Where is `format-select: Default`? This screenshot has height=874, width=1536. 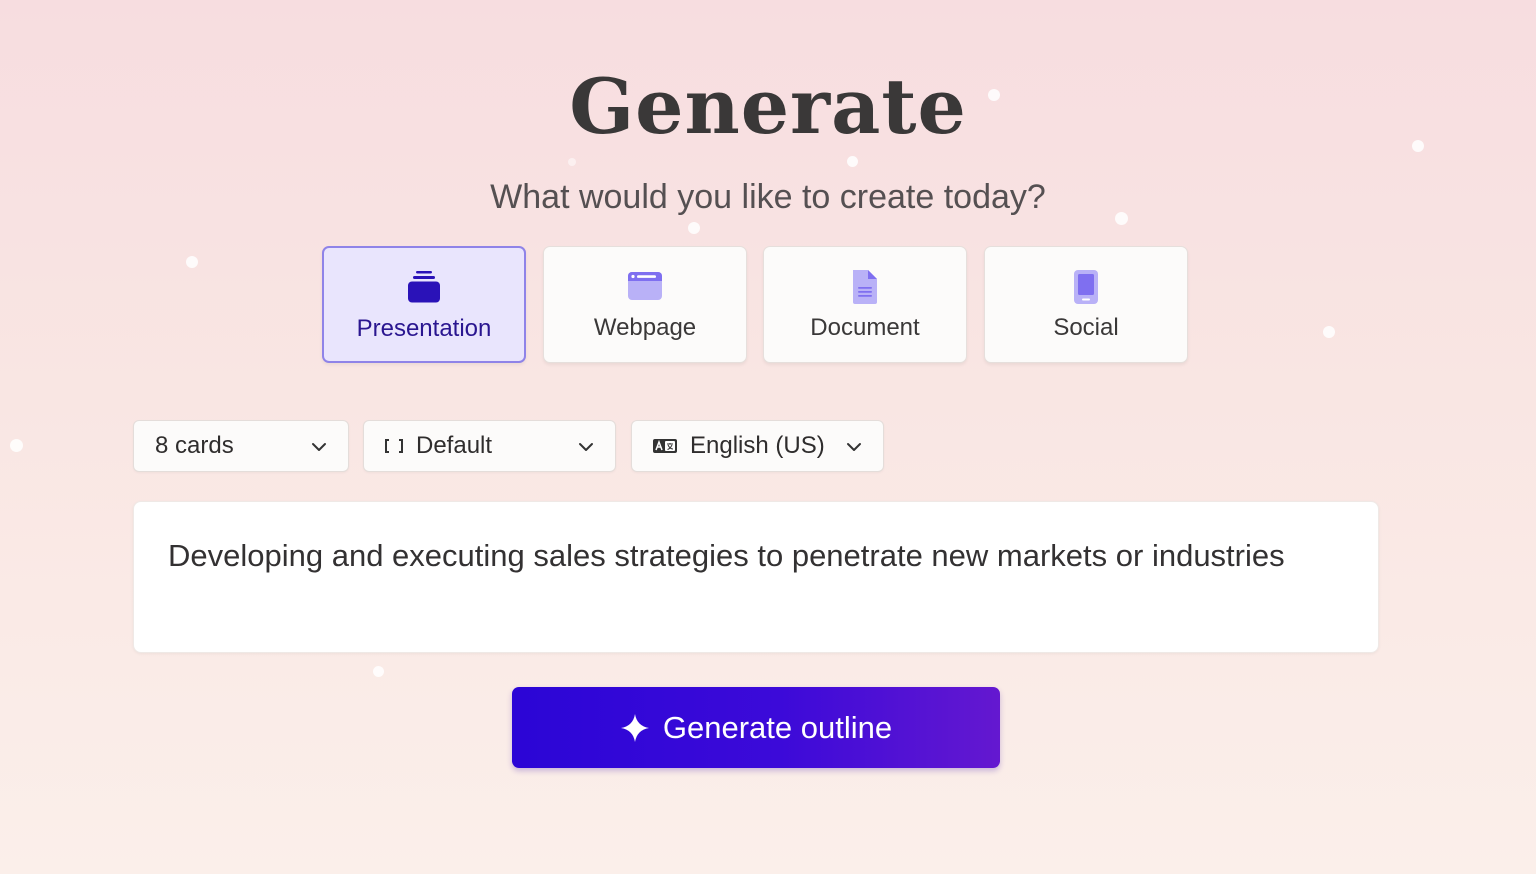 format-select: Default is located at coordinates (489, 446).